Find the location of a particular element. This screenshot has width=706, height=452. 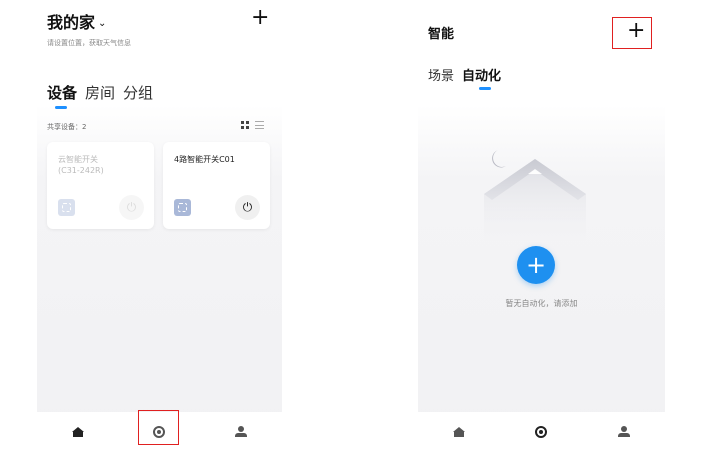

moon-icon is located at coordinates (499, 159).